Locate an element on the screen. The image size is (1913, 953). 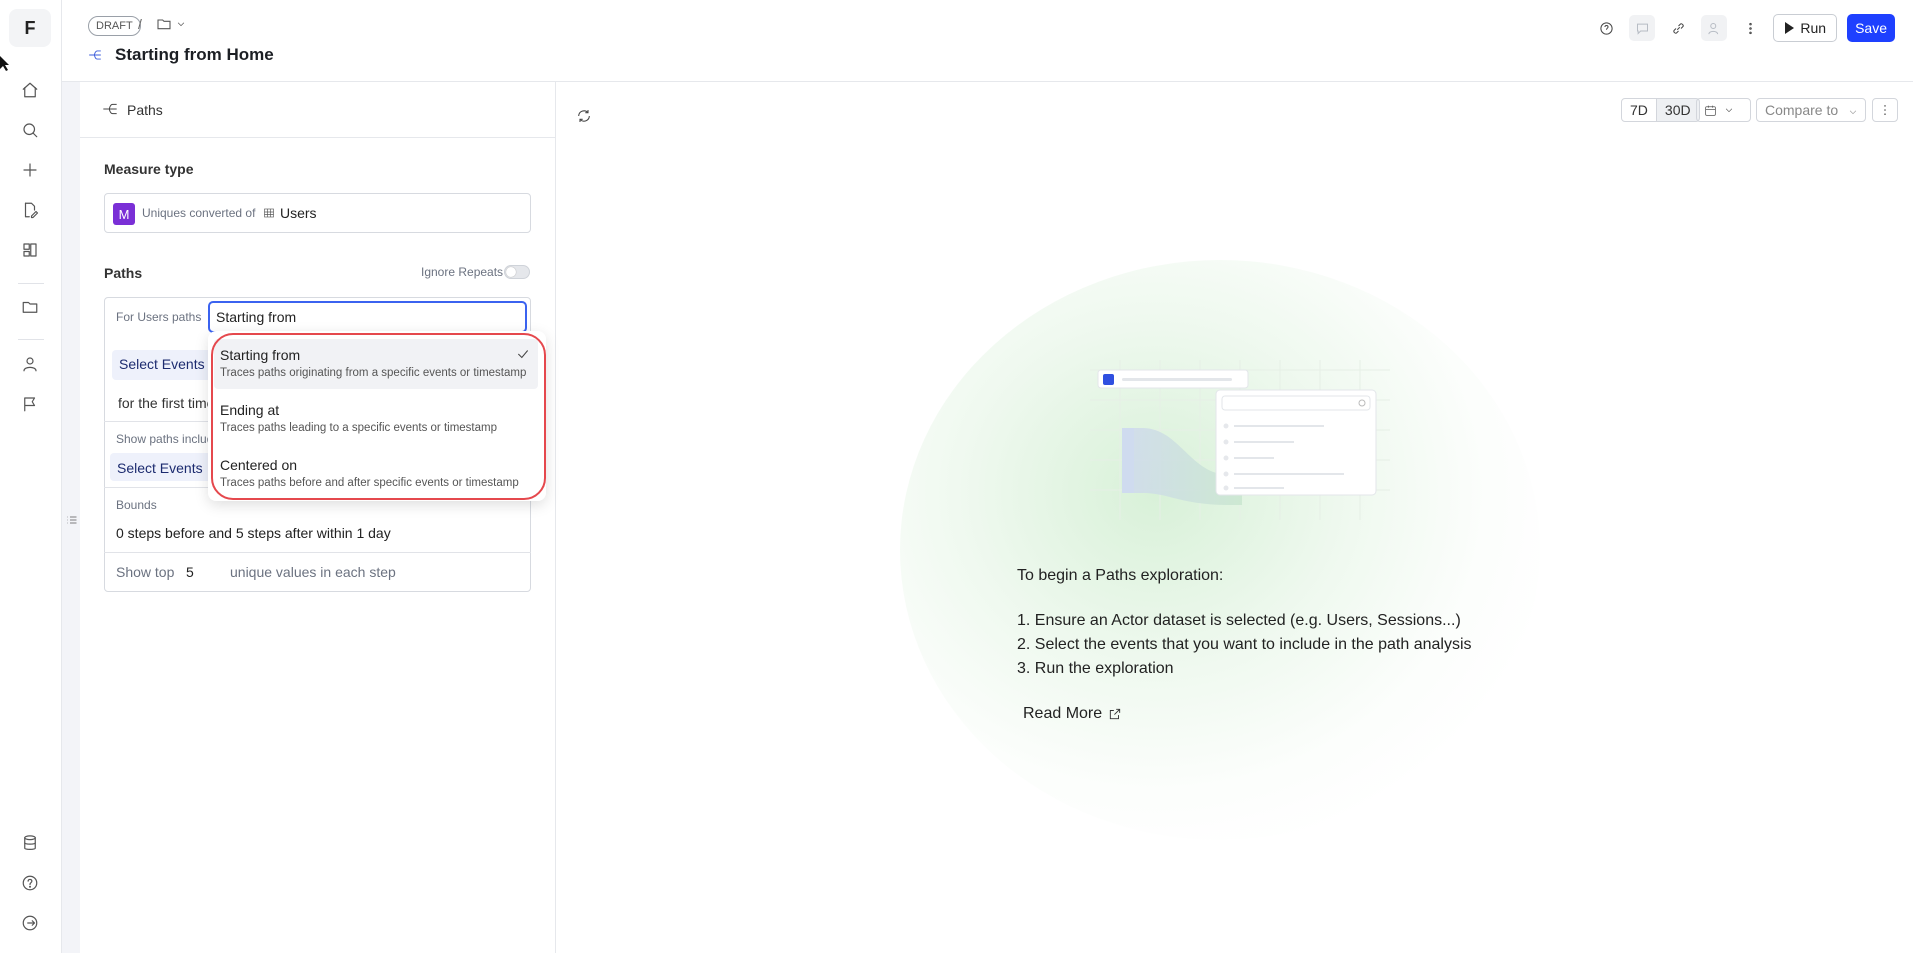
external-link-icon is located at coordinates (1115, 714).